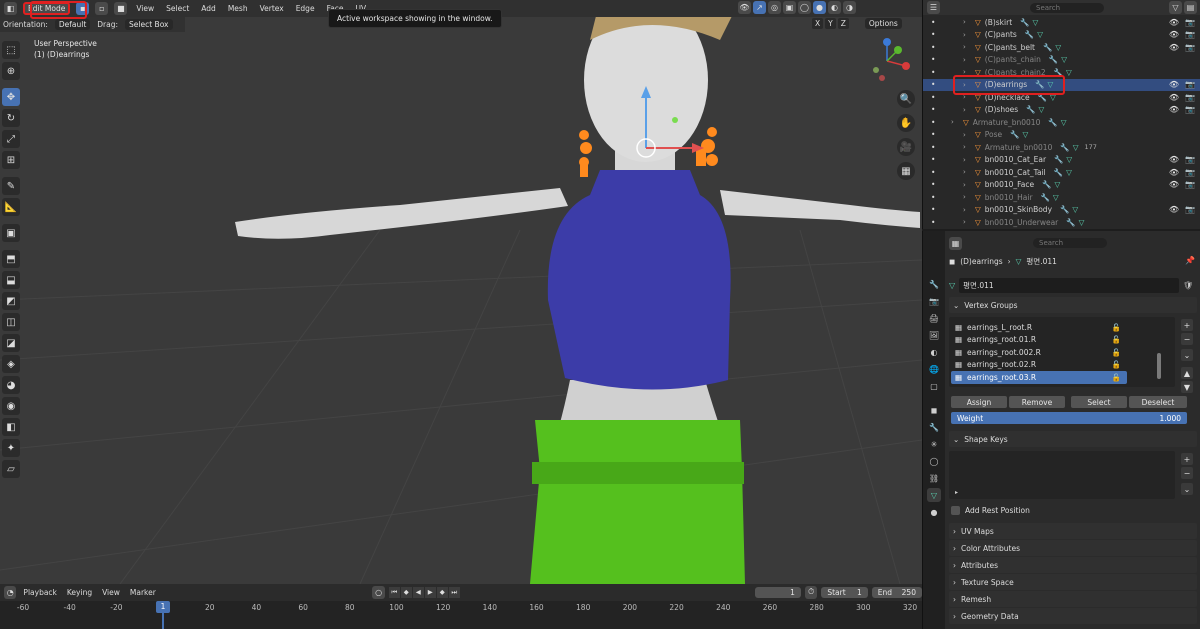 The width and height of the screenshot is (1200, 629). Describe the element at coordinates (454, 592) in the screenshot. I see `jump-end-icon: ⏭` at that location.